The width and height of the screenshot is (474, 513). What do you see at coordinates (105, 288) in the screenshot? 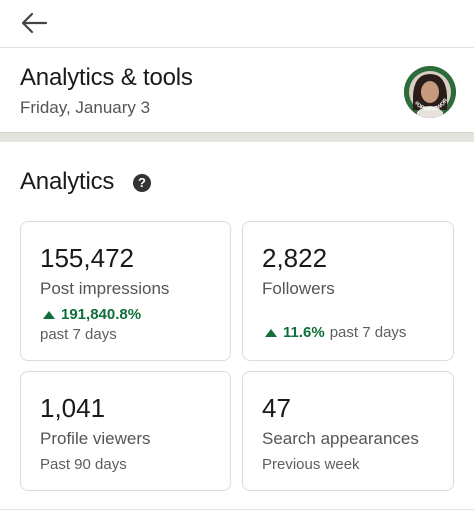
I see `card-label: Post impressions` at bounding box center [105, 288].